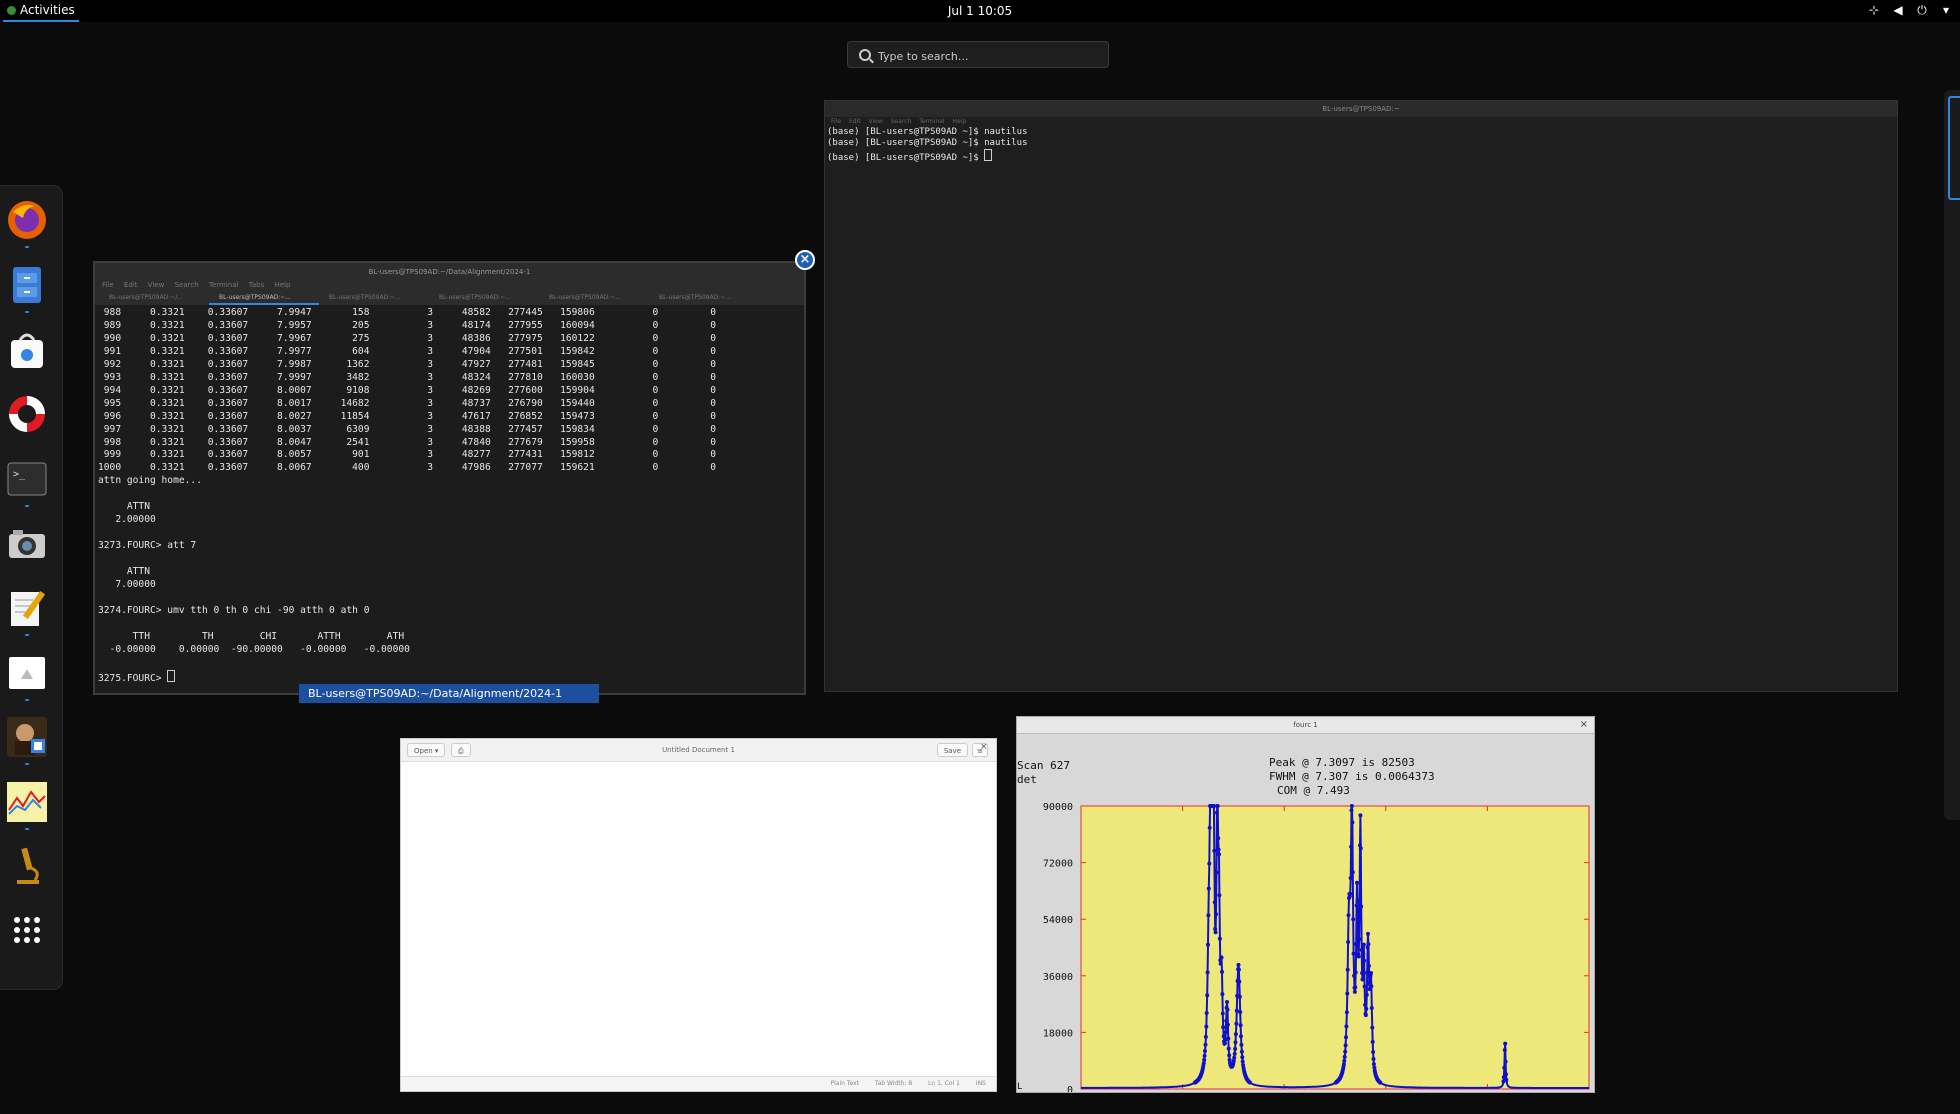  I want to click on peak-info: Peak @ 7.3097 is 82503, so click(1342, 762).